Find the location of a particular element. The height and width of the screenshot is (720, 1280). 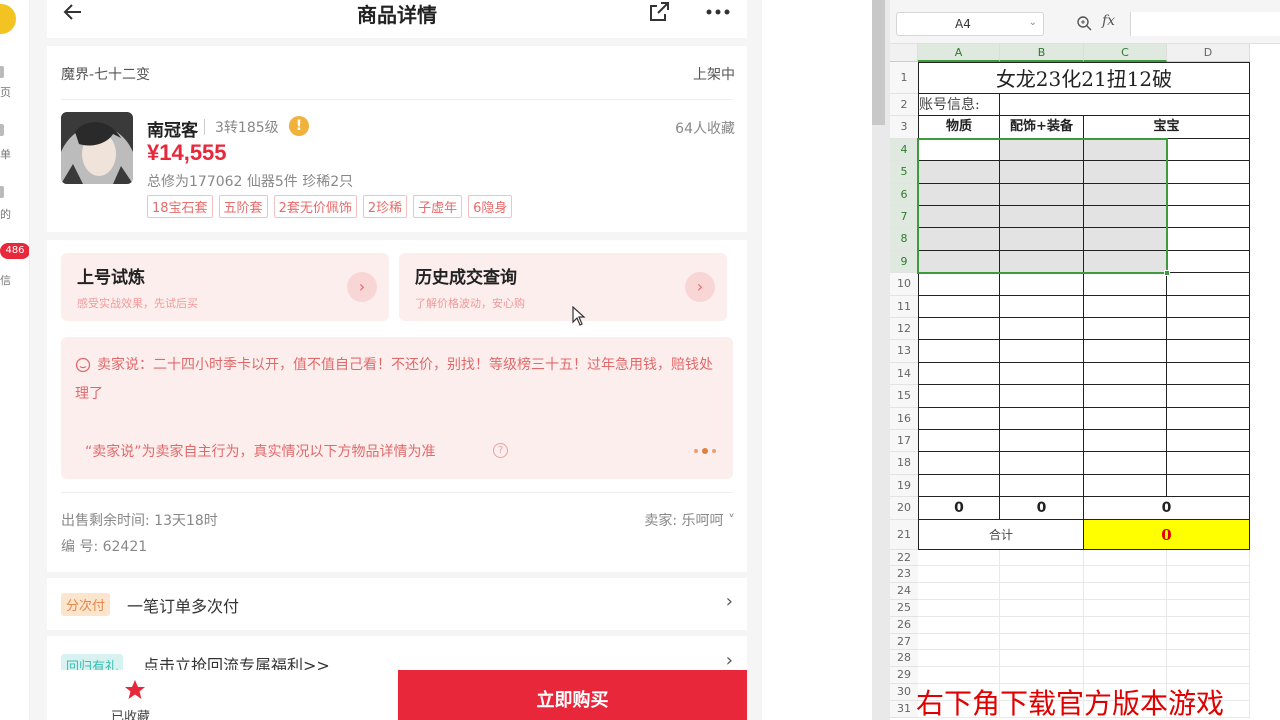

header-cell: 宝宝 is located at coordinates (1167, 127).